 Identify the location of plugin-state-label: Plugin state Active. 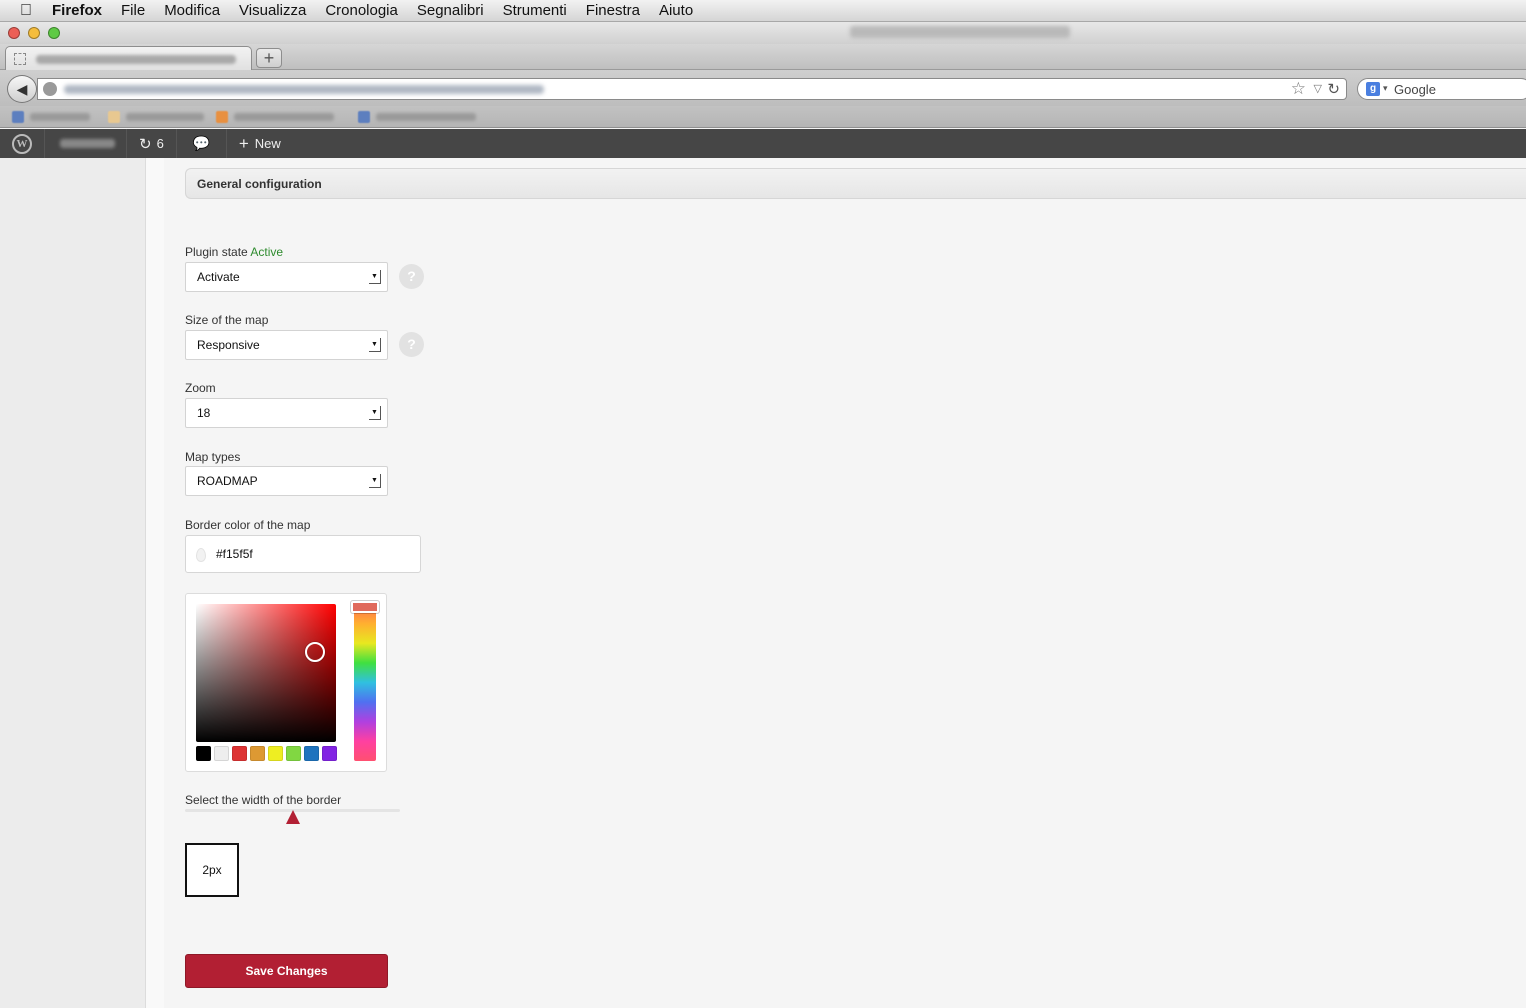
(234, 252).